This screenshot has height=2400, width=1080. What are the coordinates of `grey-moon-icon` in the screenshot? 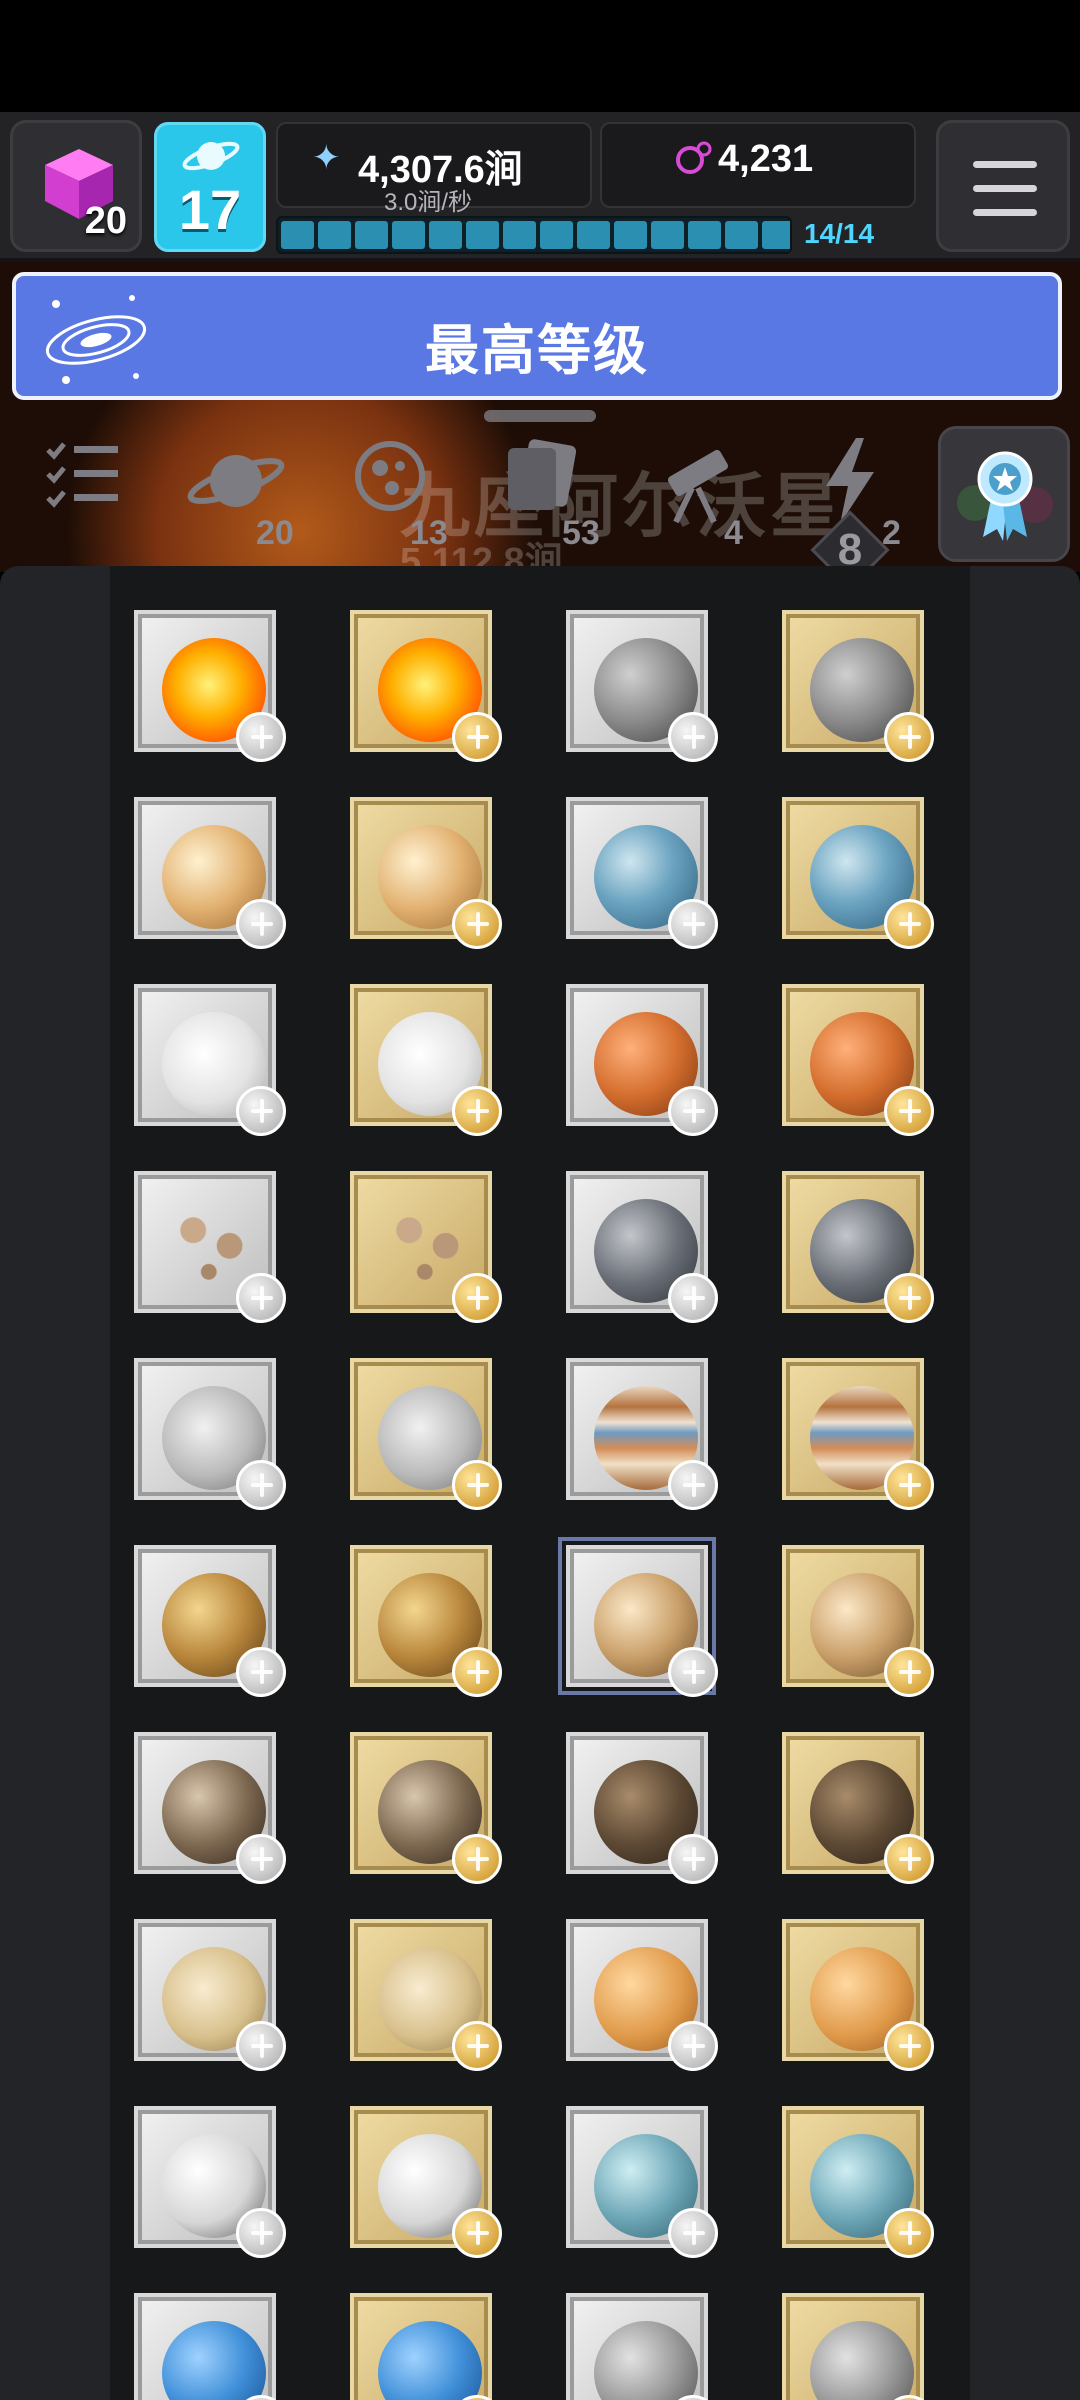 It's located at (646, 2360).